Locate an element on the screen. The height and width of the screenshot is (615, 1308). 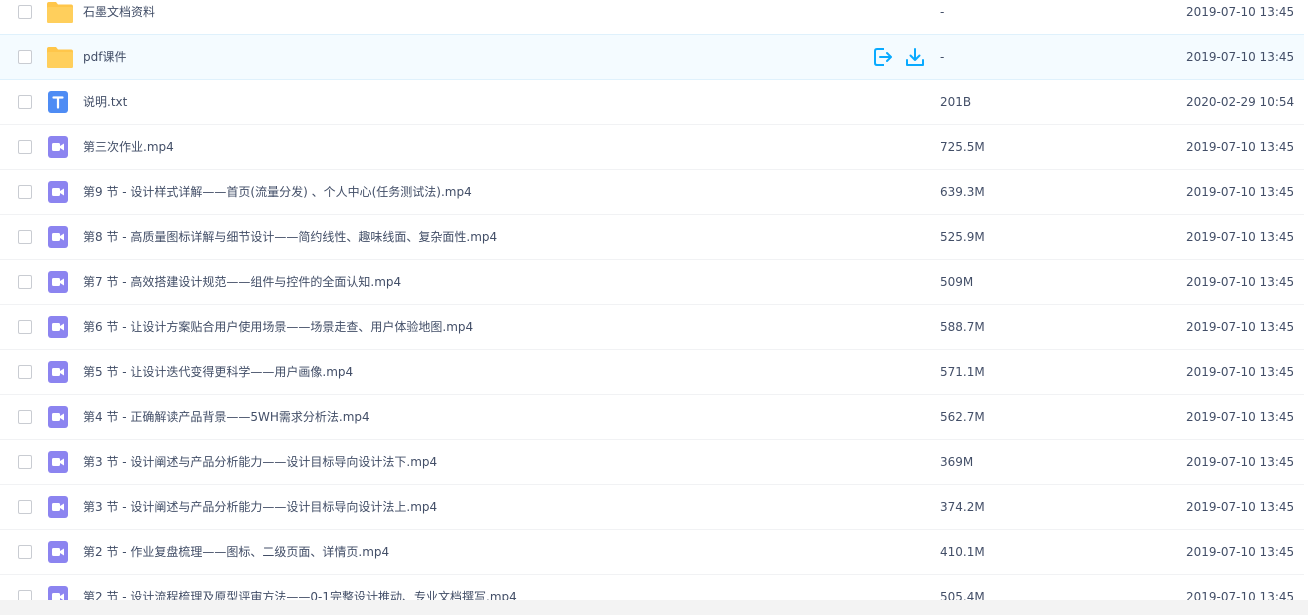
horizontal-scrollbar is located at coordinates (654, 607).